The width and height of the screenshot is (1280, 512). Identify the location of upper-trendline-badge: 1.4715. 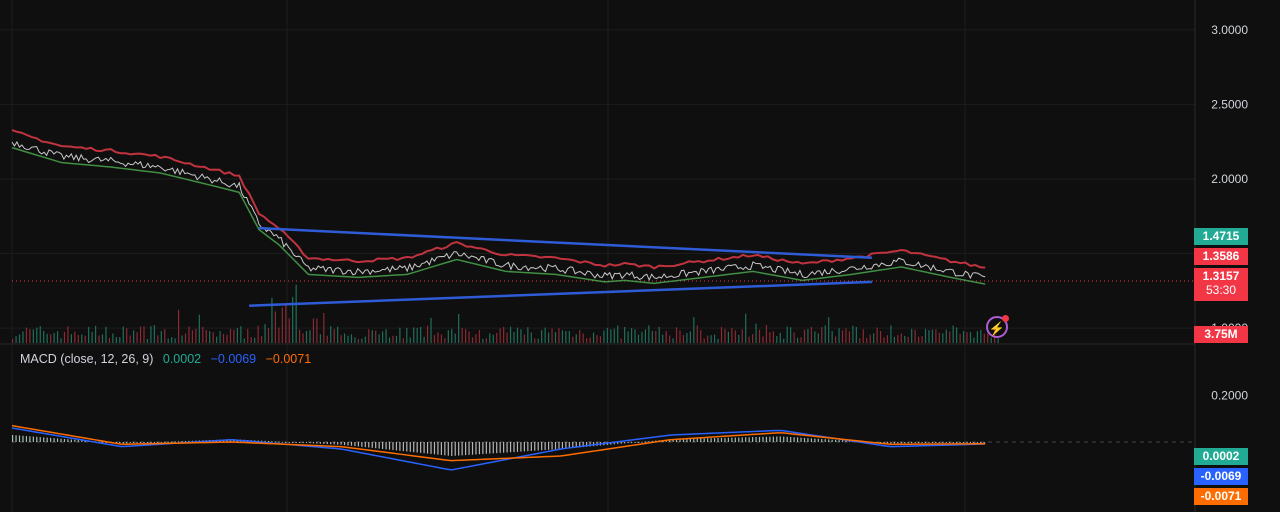
(1221, 236).